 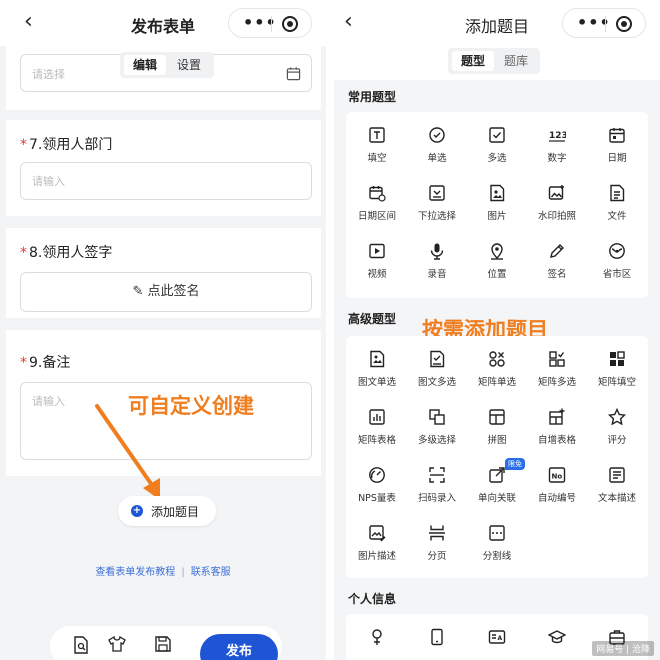 I want to click on radio-icon, so click(x=437, y=135).